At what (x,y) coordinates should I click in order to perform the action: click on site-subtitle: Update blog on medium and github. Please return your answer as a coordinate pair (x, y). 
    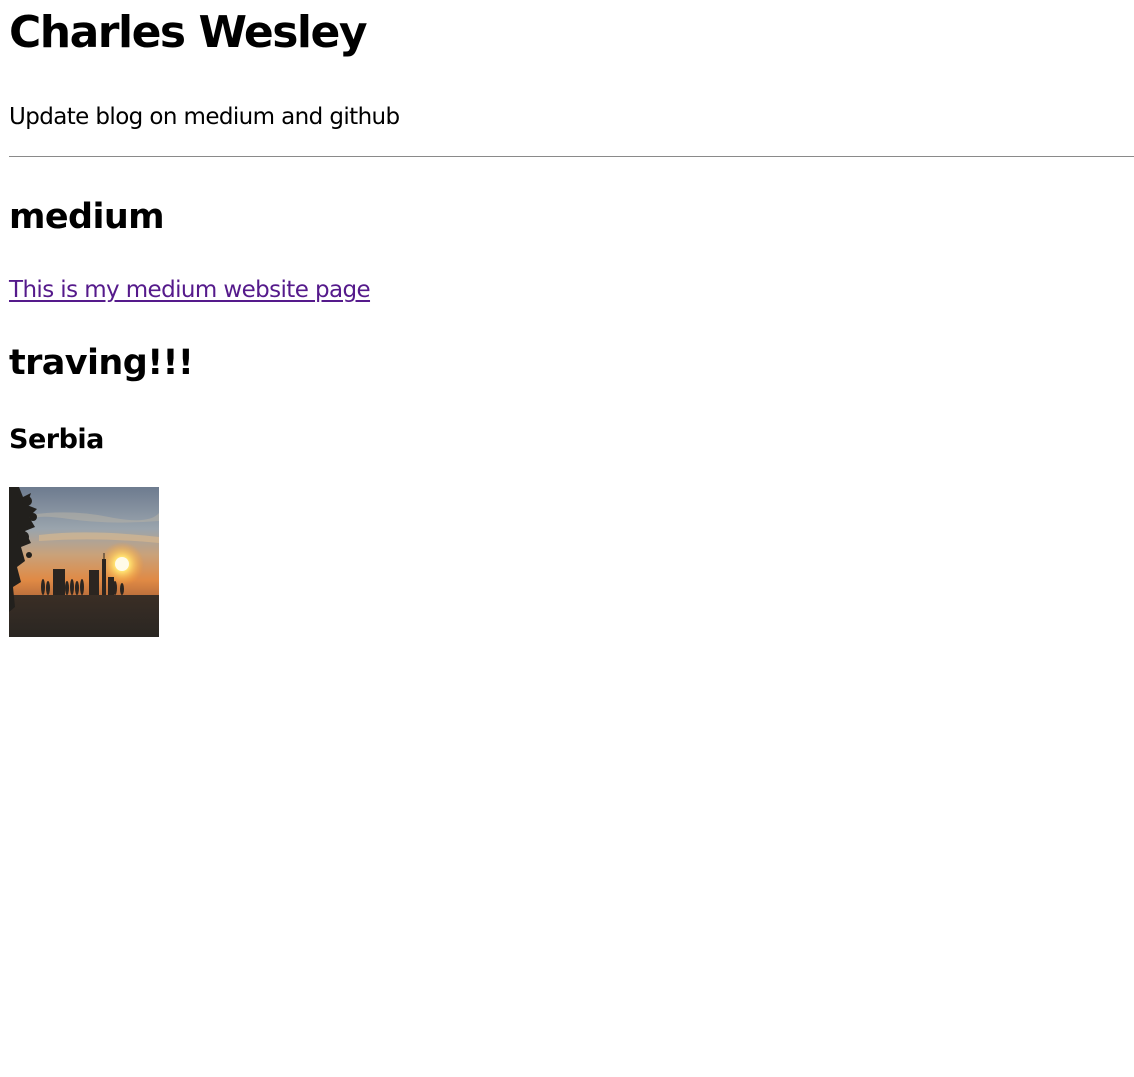
    Looking at the image, I should click on (204, 117).